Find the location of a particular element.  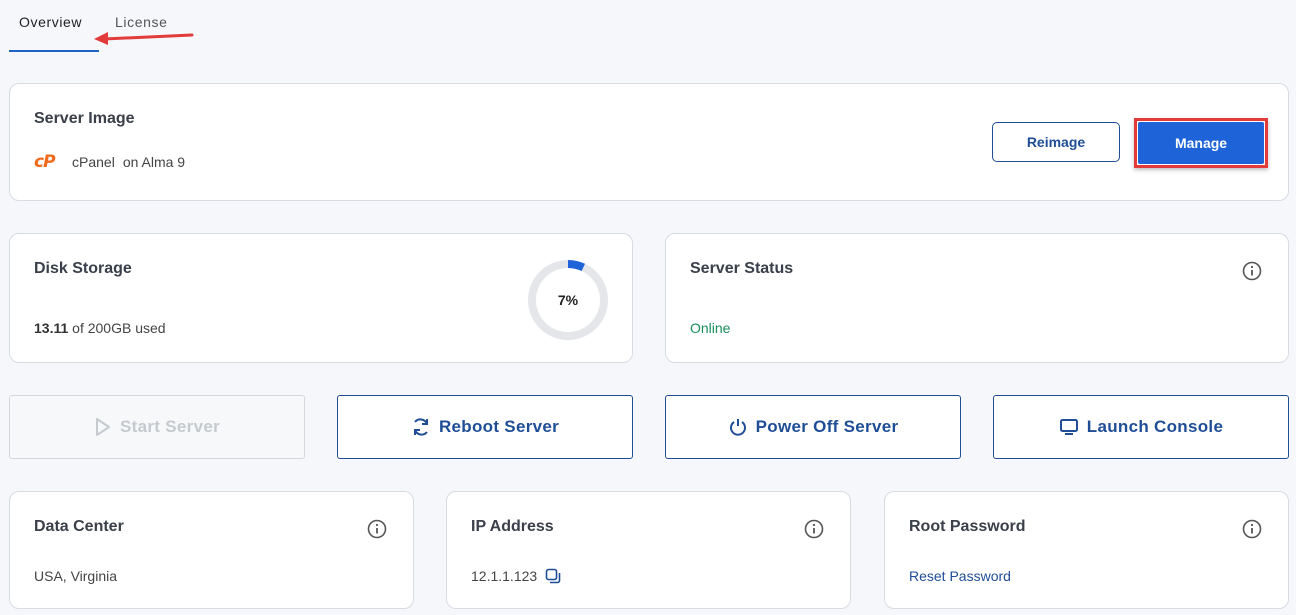

monitor-icon is located at coordinates (1068, 427).